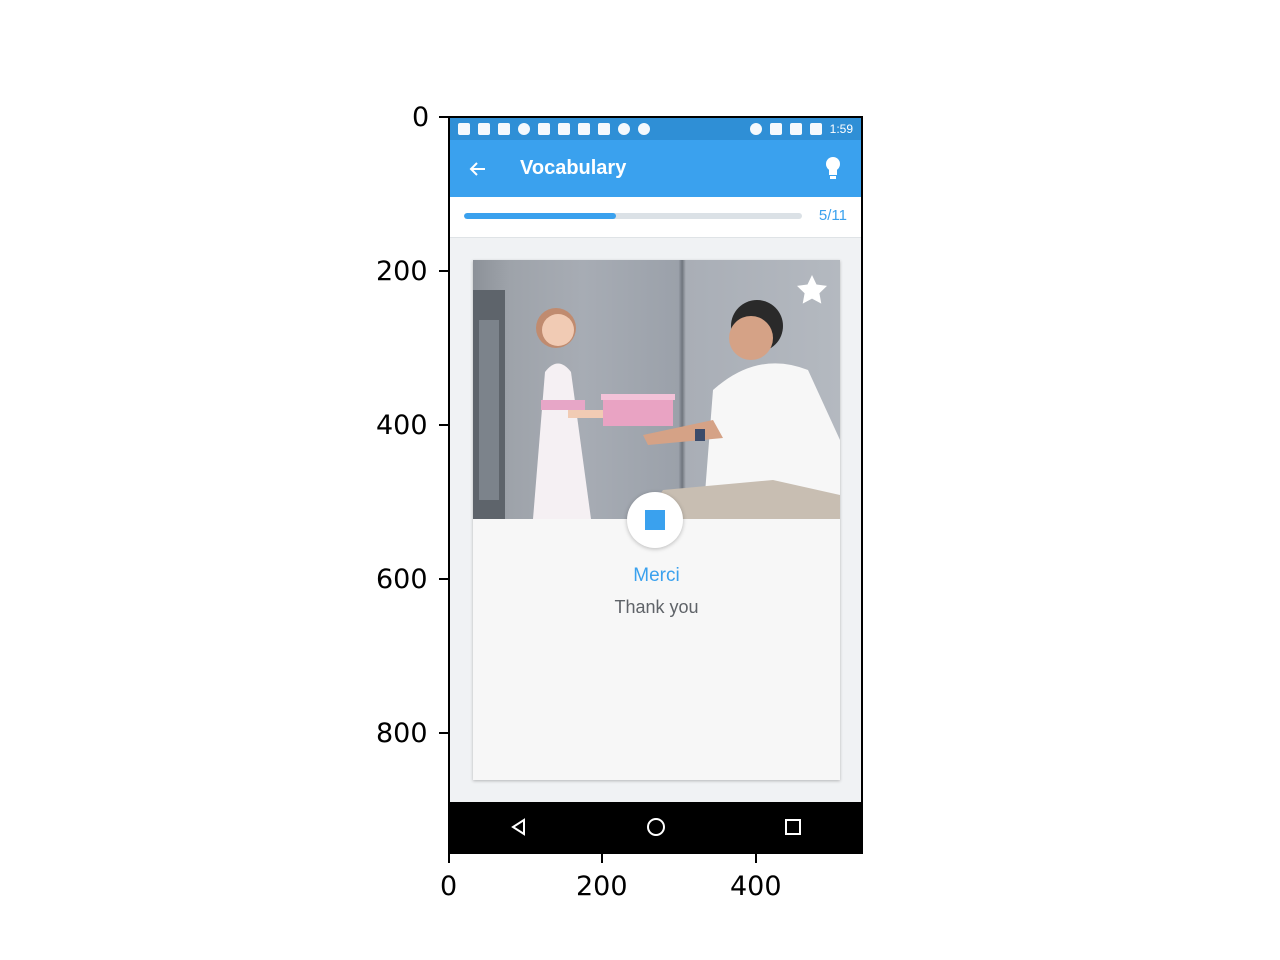 Image resolution: width=1280 pixels, height=960 pixels. I want to click on alarm-icon, so click(755, 129).